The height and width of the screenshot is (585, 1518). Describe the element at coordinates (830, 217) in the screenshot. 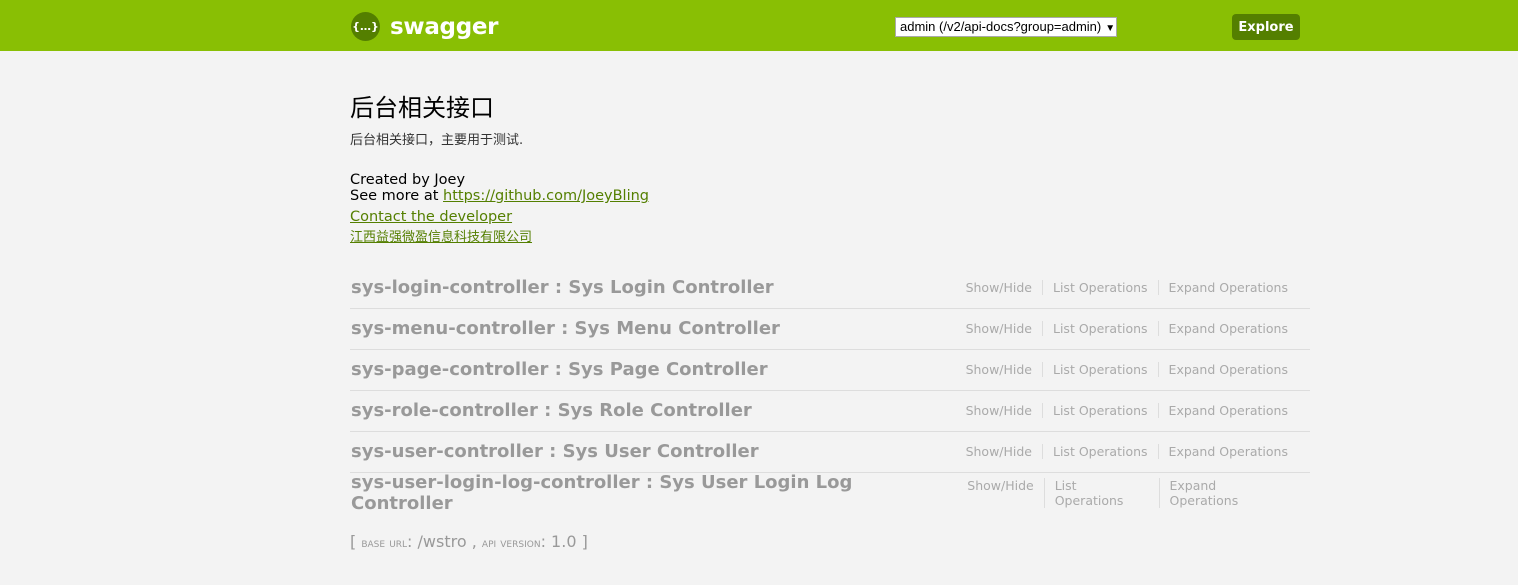

I see `contact-link: Contact the developer` at that location.